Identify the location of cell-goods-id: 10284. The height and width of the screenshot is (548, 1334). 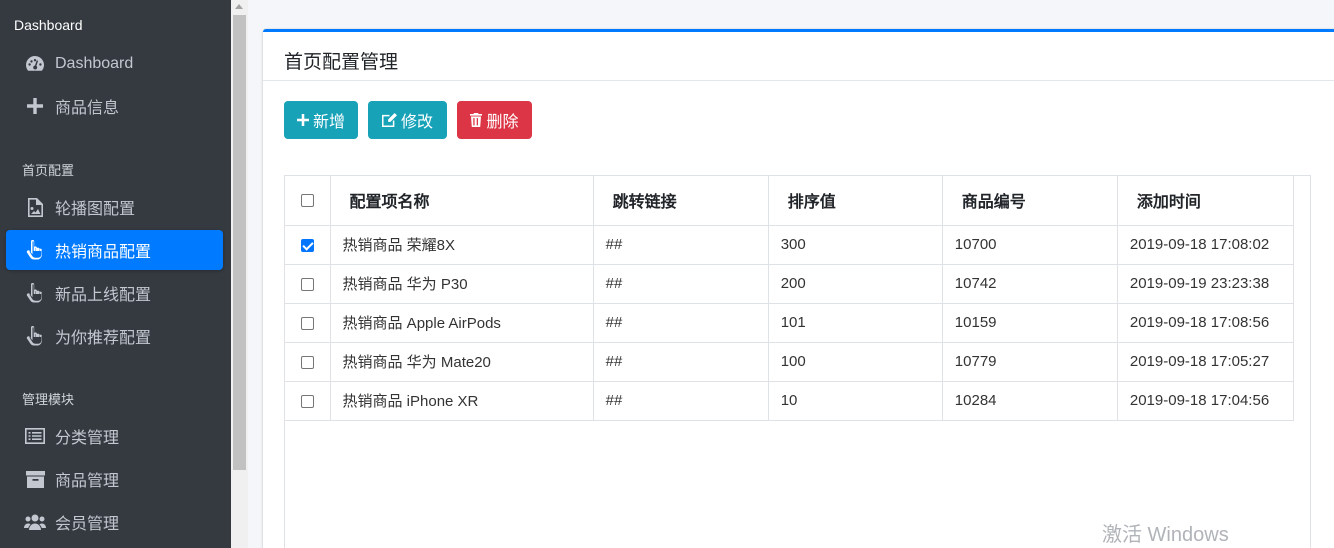
(1030, 401).